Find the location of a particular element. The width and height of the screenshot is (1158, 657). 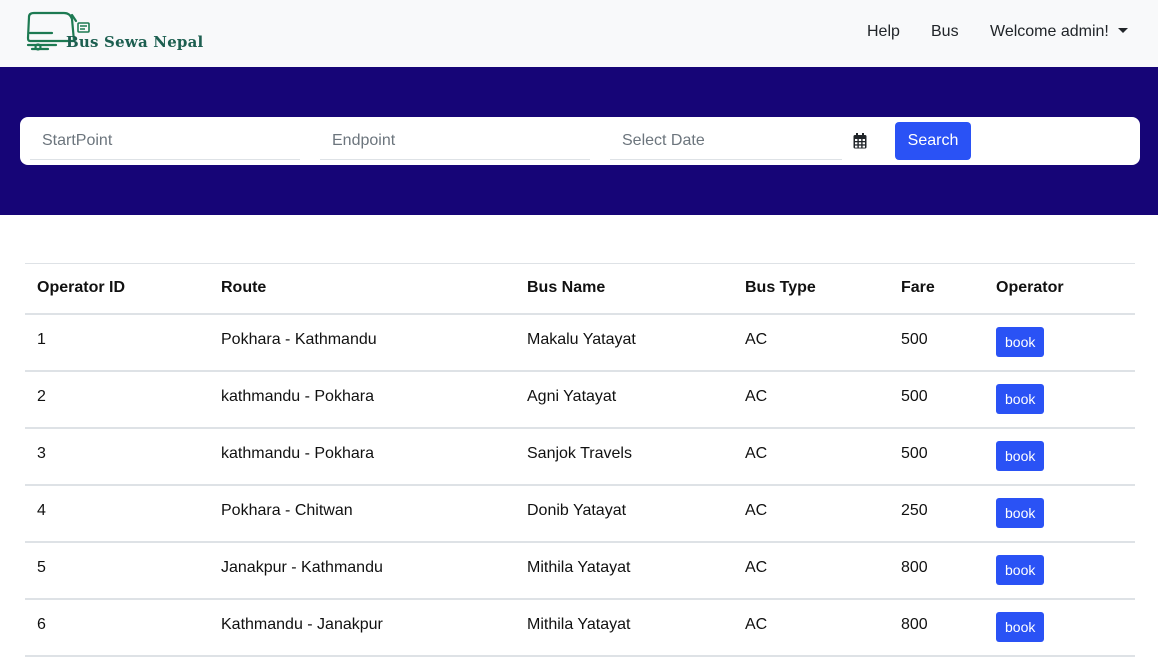

header-bus-name: Bus Name is located at coordinates (566, 288).